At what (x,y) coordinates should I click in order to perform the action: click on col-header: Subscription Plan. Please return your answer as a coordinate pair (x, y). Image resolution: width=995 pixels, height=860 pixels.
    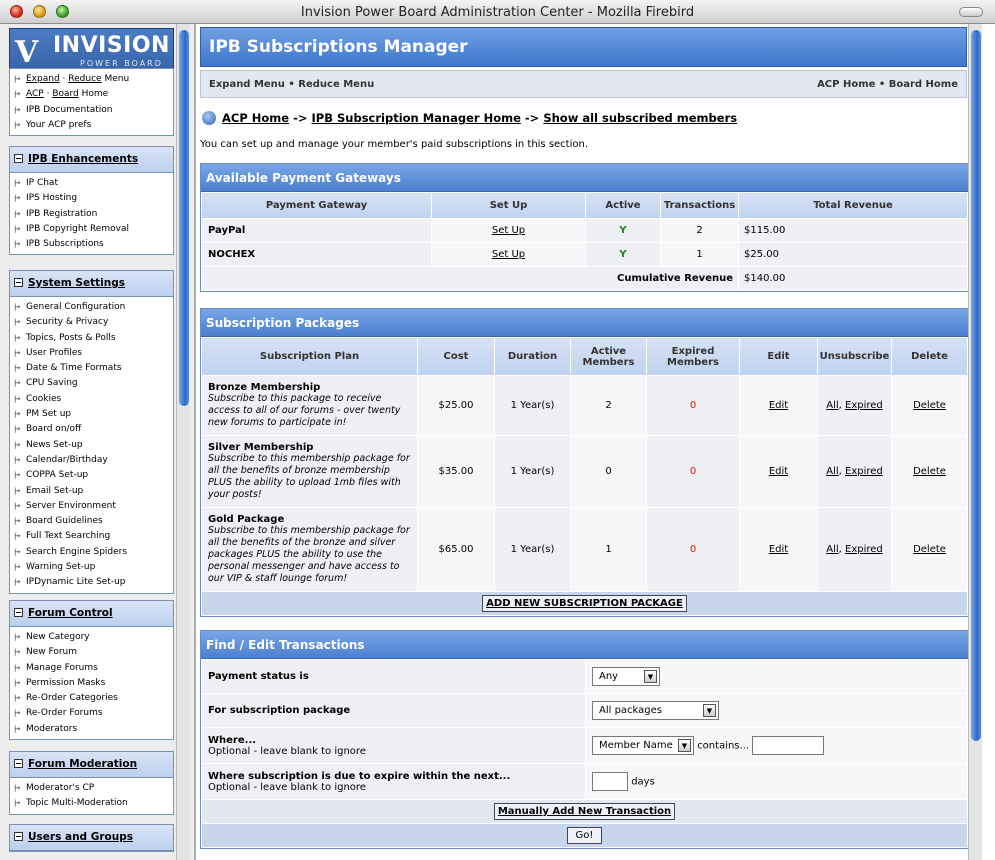
    Looking at the image, I should click on (309, 356).